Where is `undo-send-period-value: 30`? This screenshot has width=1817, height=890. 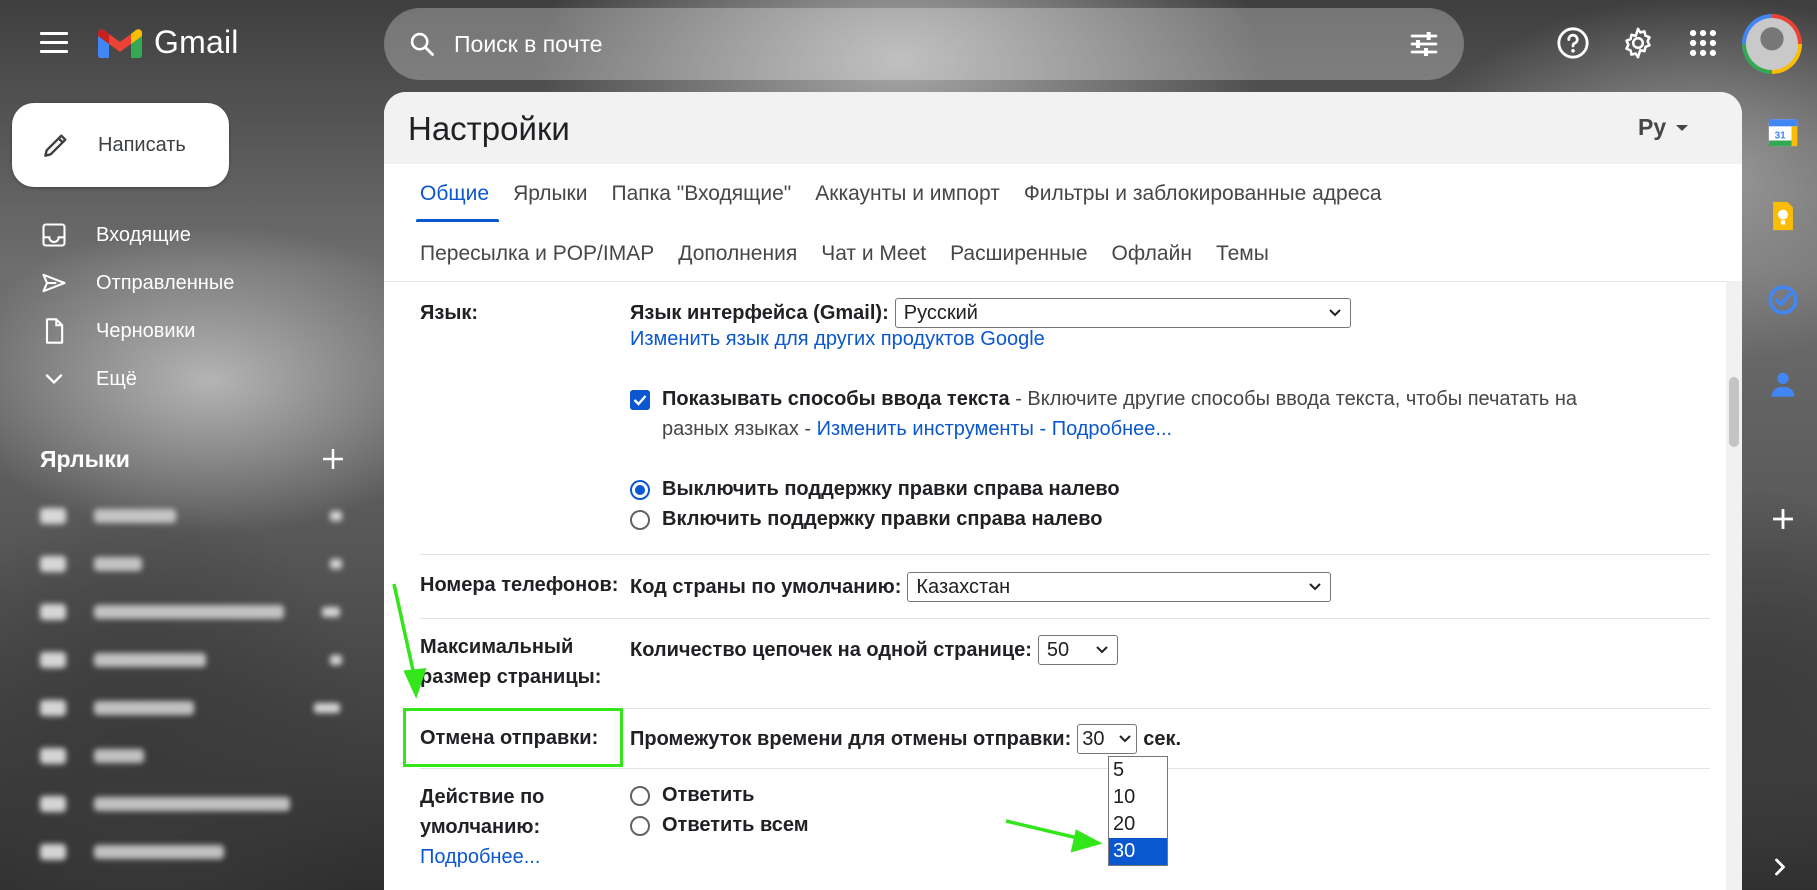
undo-send-period-value: 30 is located at coordinates (1093, 738).